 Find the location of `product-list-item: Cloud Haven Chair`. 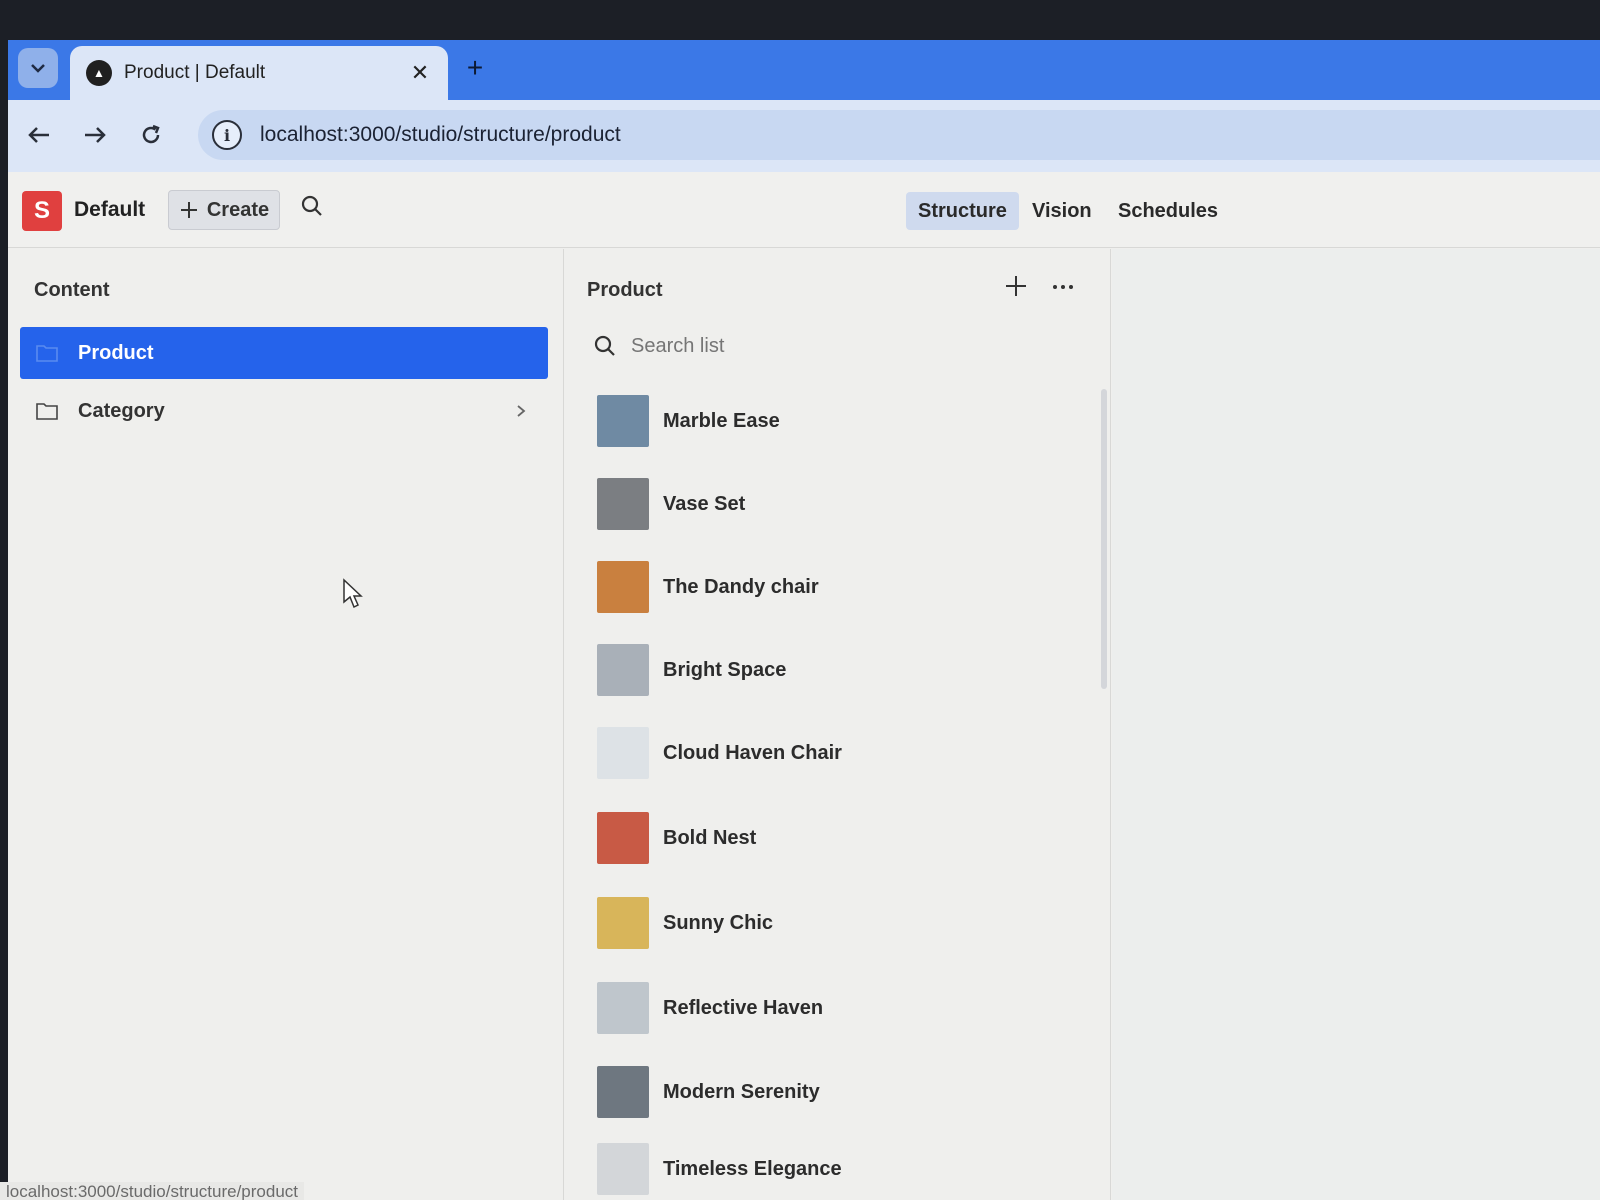

product-list-item: Cloud Haven Chair is located at coordinates (837, 753).